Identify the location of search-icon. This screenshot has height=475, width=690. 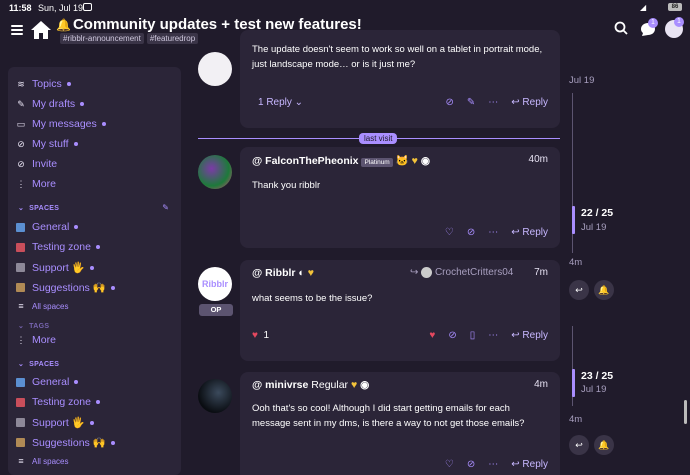
(621, 28).